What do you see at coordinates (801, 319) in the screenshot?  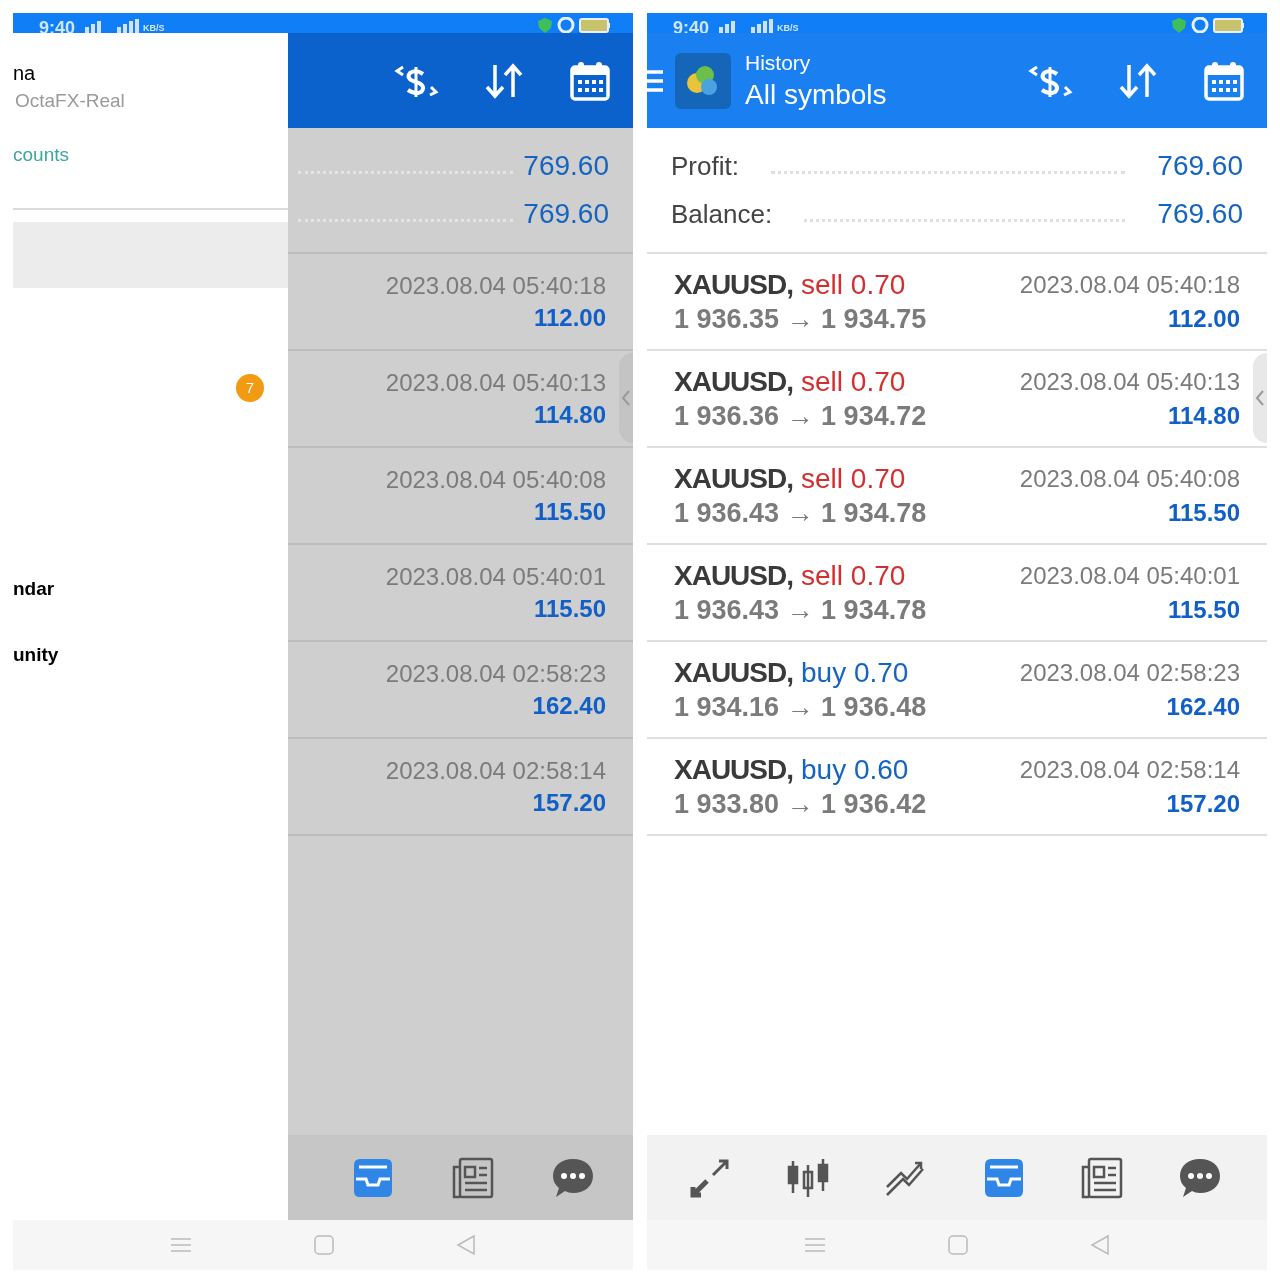 I see `trade-prices: 1 936.35 → 1 934.75` at bounding box center [801, 319].